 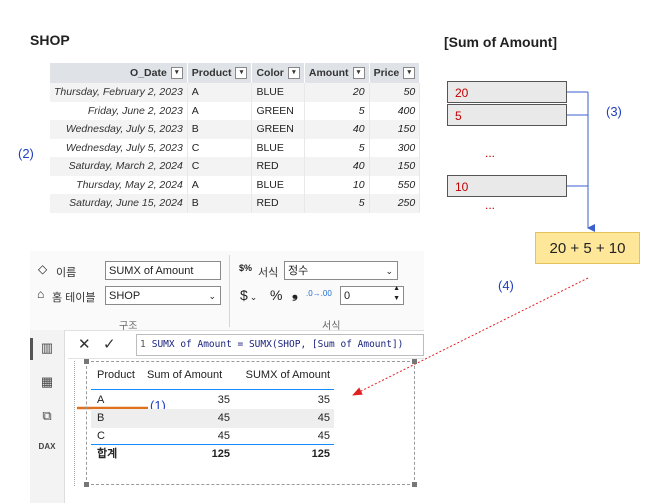 What do you see at coordinates (347, 296) in the screenshot?
I see `decimals-value: 0` at bounding box center [347, 296].